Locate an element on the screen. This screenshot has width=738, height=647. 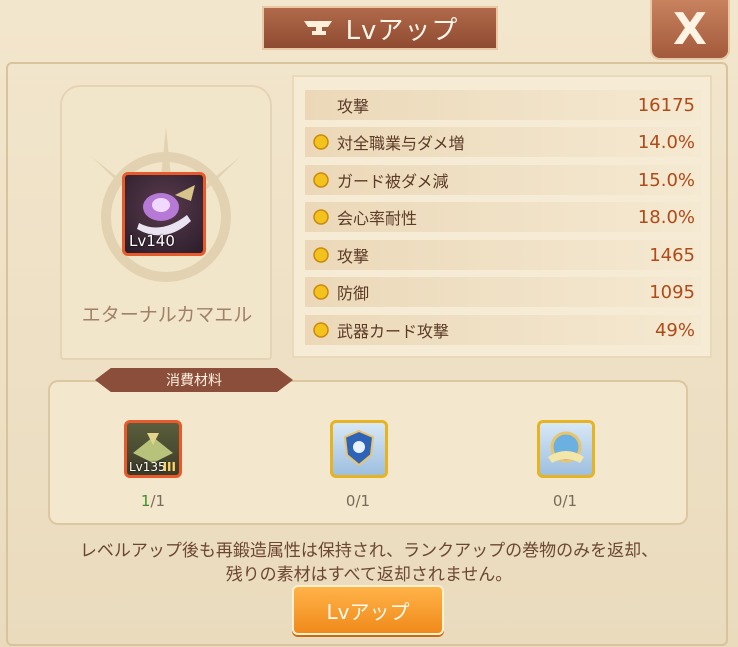
material-level: Lv135 is located at coordinates (147, 467).